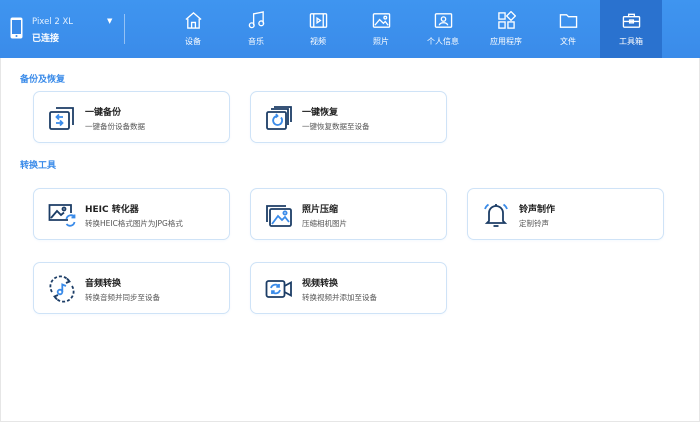  Describe the element at coordinates (339, 297) in the screenshot. I see `card-description: 转换视频并添加至设备` at that location.